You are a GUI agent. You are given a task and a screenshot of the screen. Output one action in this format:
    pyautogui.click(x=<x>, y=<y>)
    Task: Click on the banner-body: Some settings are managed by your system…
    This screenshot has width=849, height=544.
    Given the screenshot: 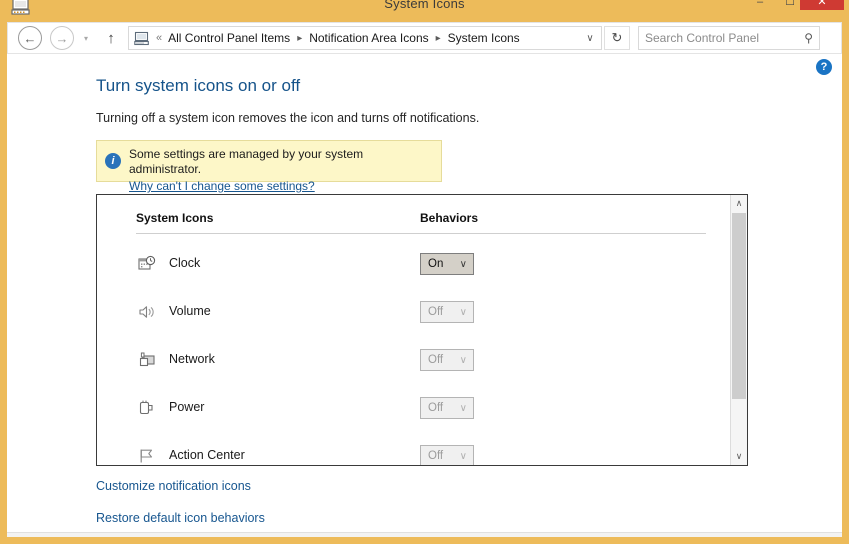 What is the action you would take?
    pyautogui.click(x=281, y=171)
    